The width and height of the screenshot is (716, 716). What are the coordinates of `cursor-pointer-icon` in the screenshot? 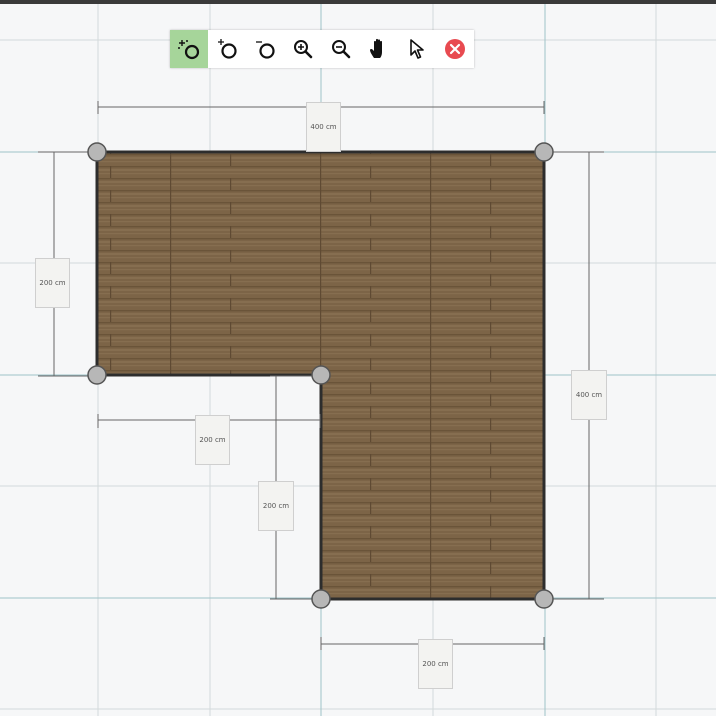 It's located at (417, 49).